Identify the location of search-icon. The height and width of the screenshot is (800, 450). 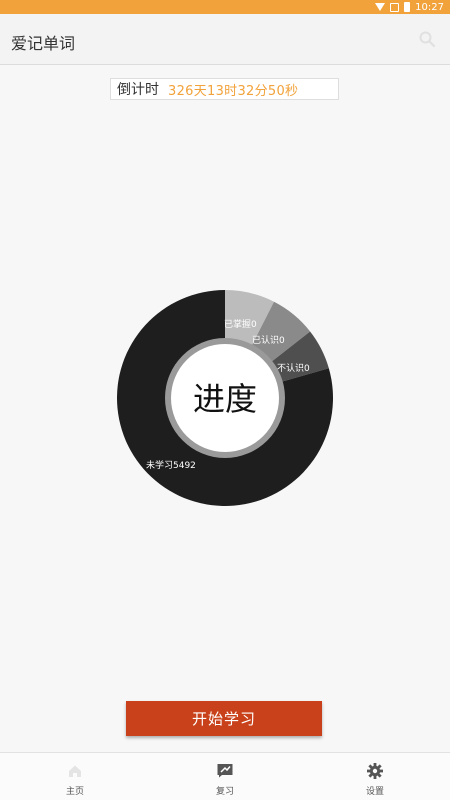
(427, 39).